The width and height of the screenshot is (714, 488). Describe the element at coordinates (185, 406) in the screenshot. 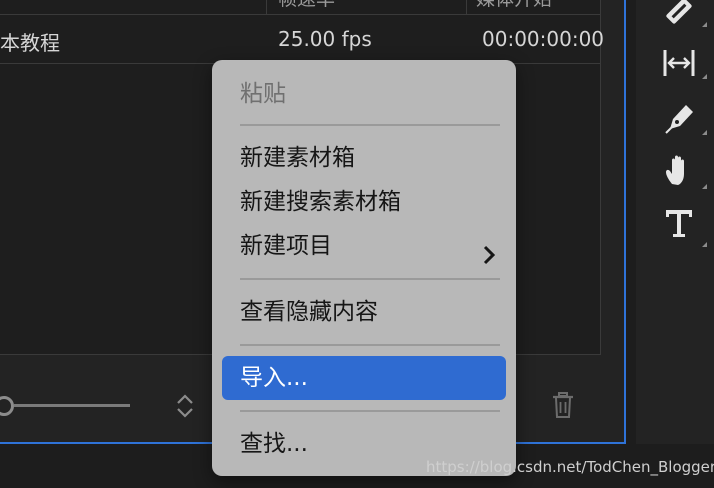

I see `sort-icon` at that location.